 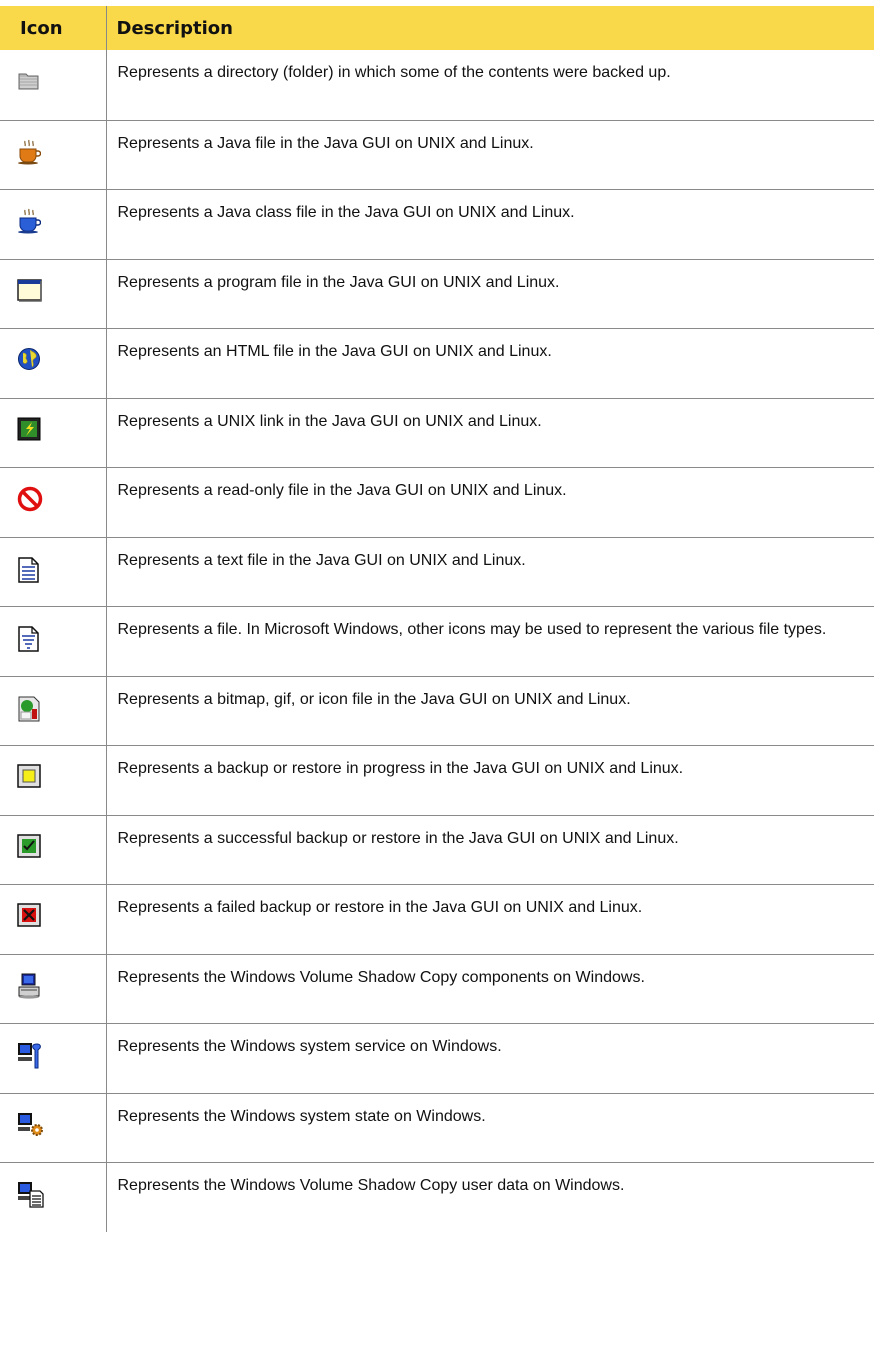 What do you see at coordinates (29, 290) in the screenshot?
I see `program-file-icon` at bounding box center [29, 290].